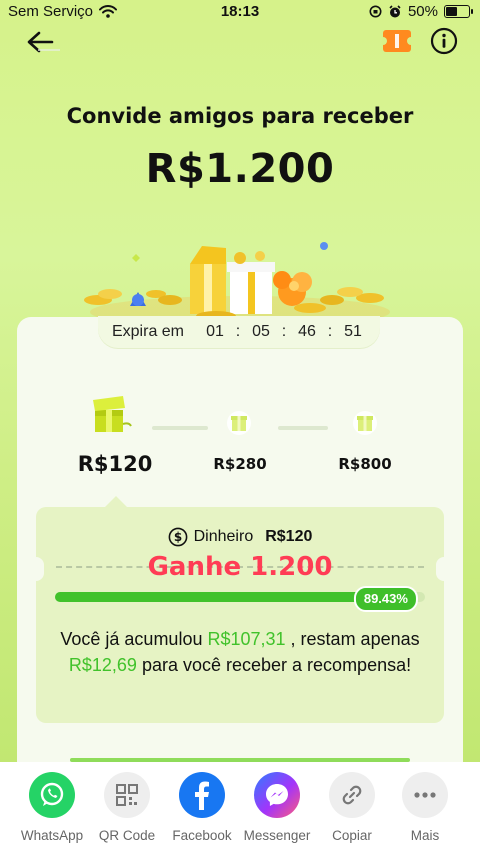  I want to click on milestone-label: R$120, so click(115, 464).